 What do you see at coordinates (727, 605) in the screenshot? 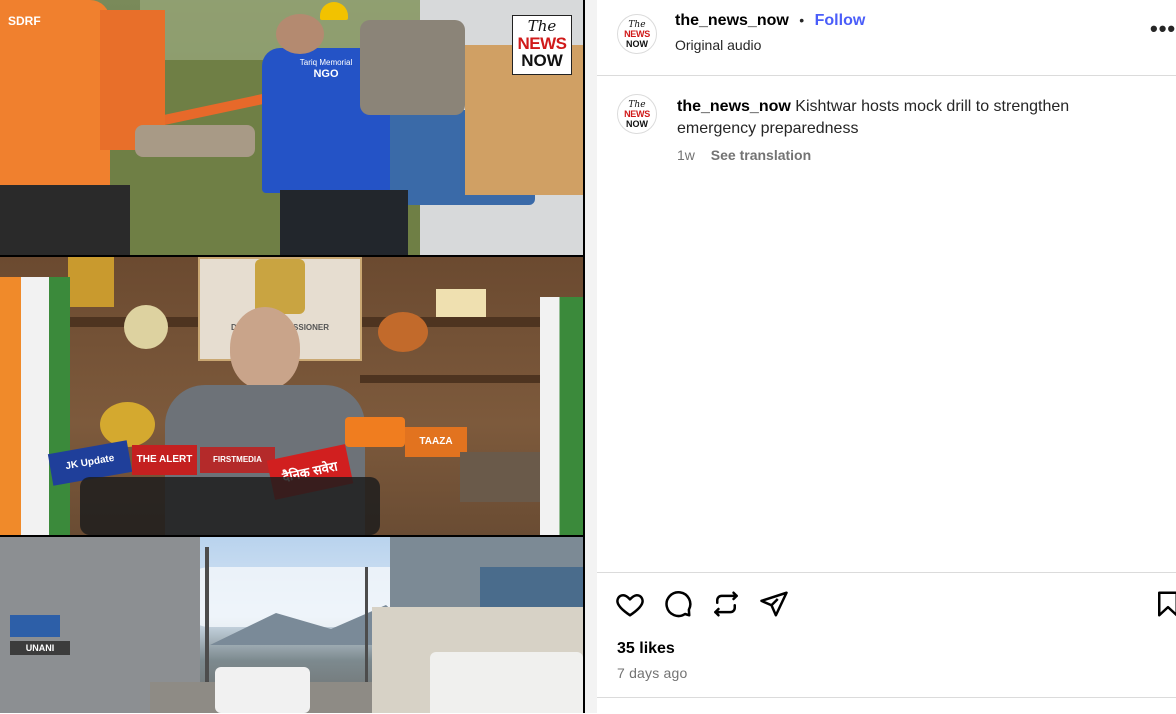
I see `repost-icon` at bounding box center [727, 605].